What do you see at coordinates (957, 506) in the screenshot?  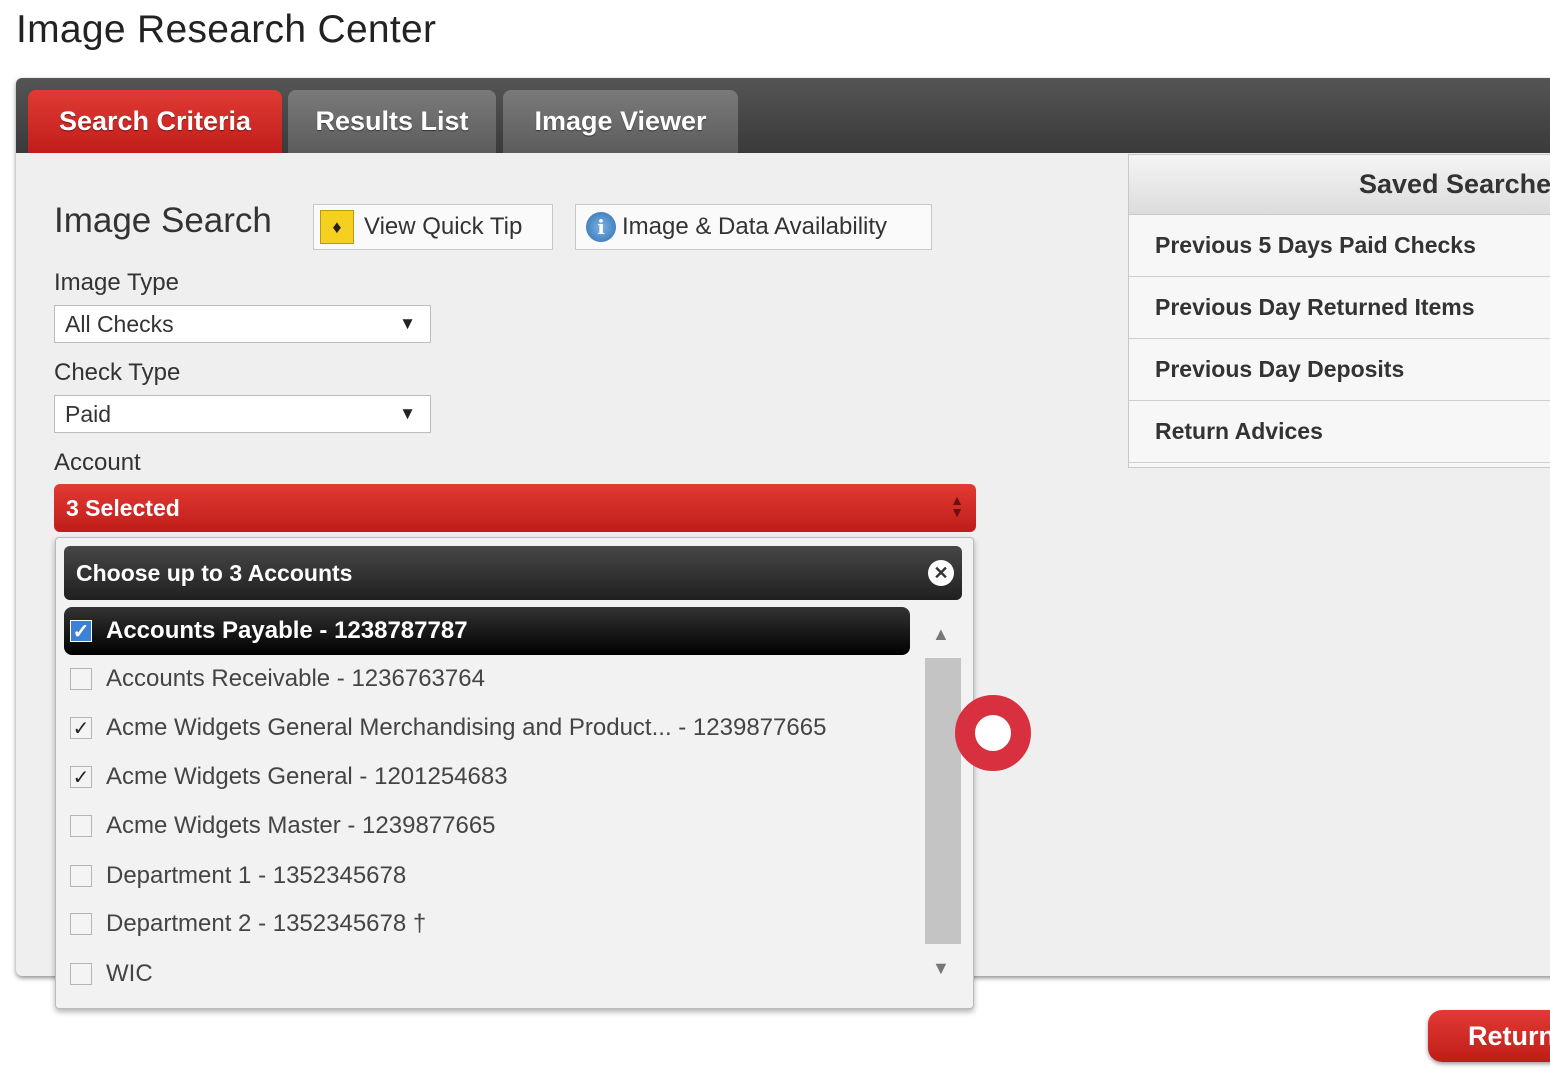 I see `sort-arrows-icon: ▲ ▼` at bounding box center [957, 506].